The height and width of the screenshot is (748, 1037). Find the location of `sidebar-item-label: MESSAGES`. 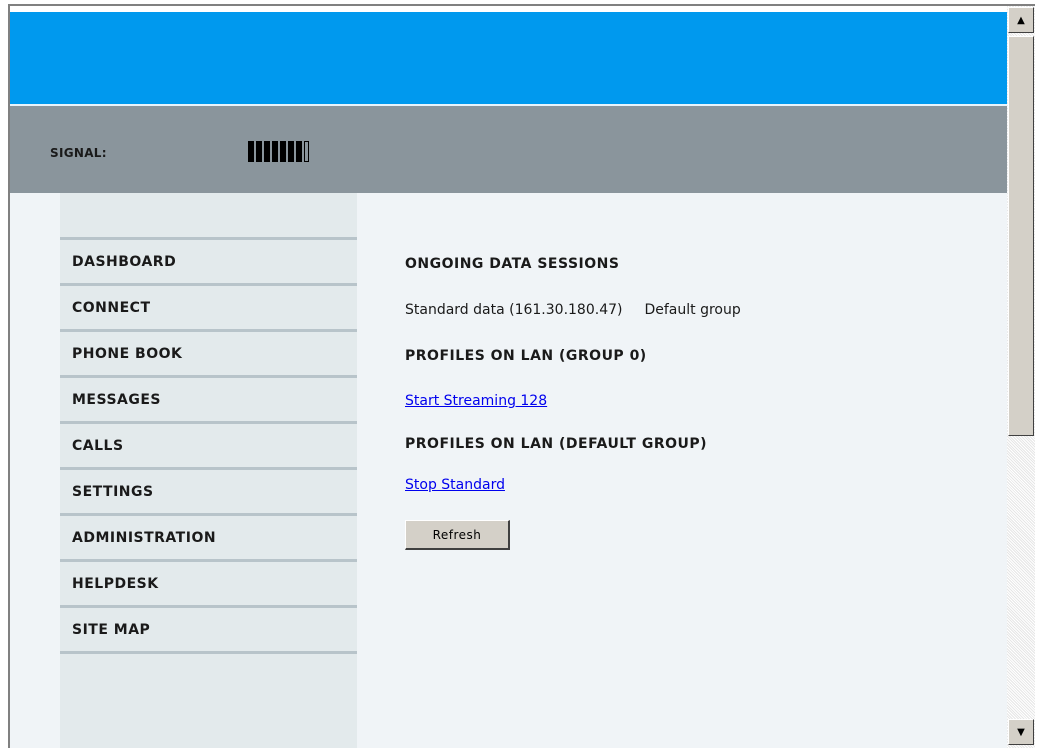

sidebar-item-label: MESSAGES is located at coordinates (117, 399).